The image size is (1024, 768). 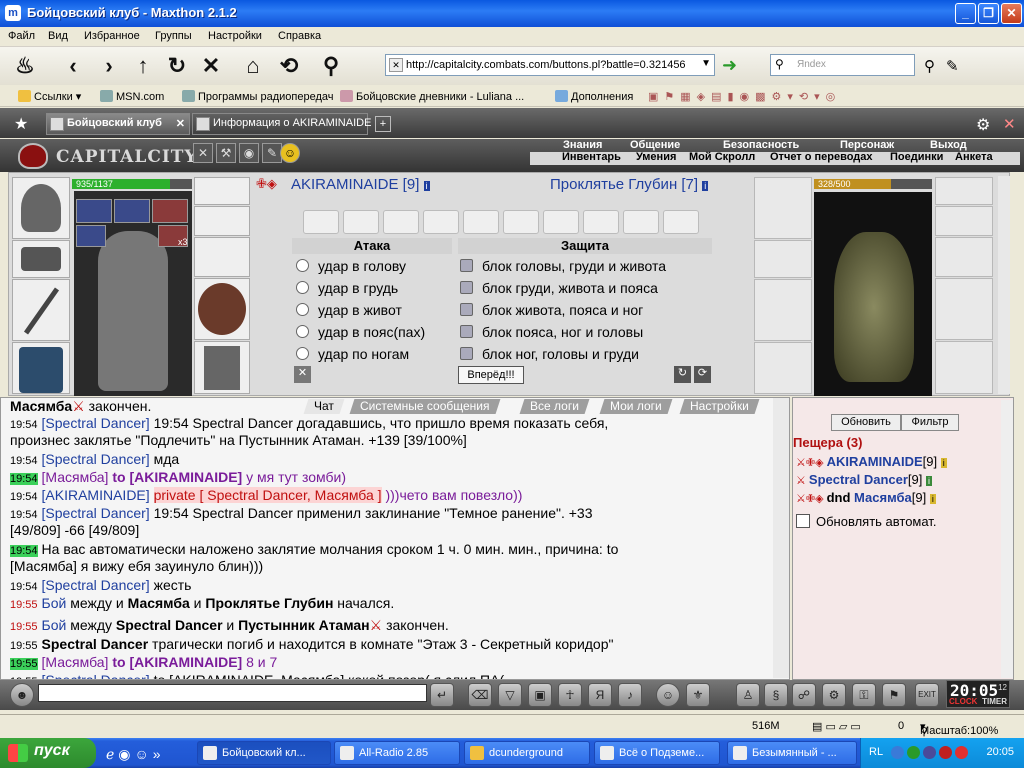 I want to click on gloves-slot, so click(x=222, y=257).